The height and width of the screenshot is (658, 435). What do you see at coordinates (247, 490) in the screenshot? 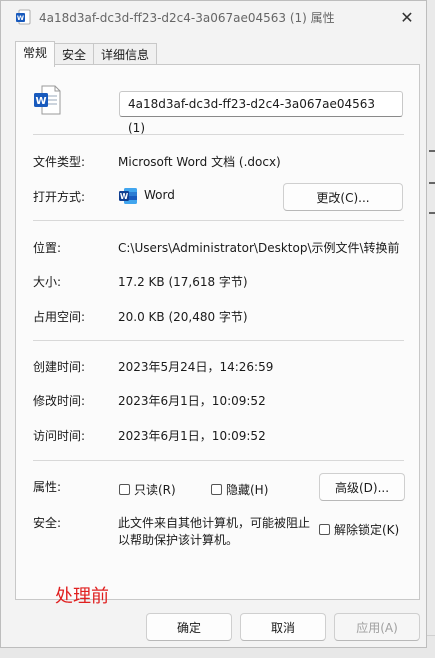
I see `hidden-checkbox-label: 隐藏(H)` at bounding box center [247, 490].